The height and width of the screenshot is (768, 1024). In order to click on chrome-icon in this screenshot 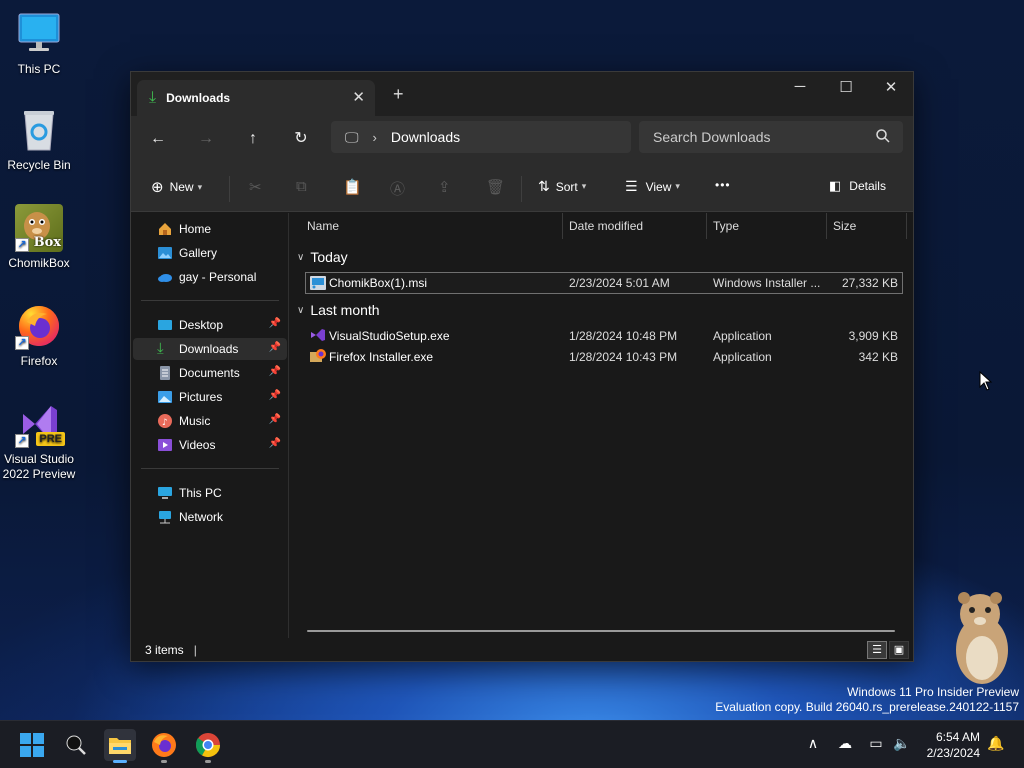, I will do `click(207, 745)`.